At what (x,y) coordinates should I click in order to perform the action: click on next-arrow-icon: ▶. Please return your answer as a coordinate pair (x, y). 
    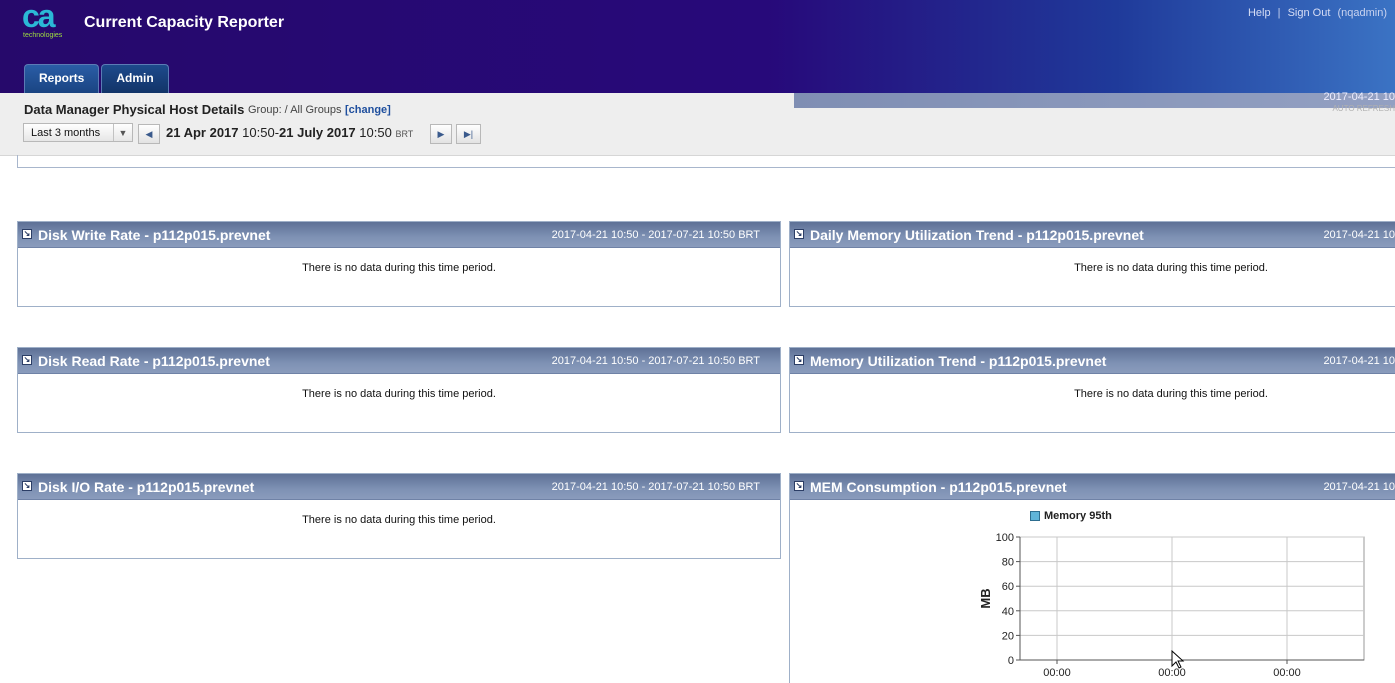
    Looking at the image, I should click on (441, 134).